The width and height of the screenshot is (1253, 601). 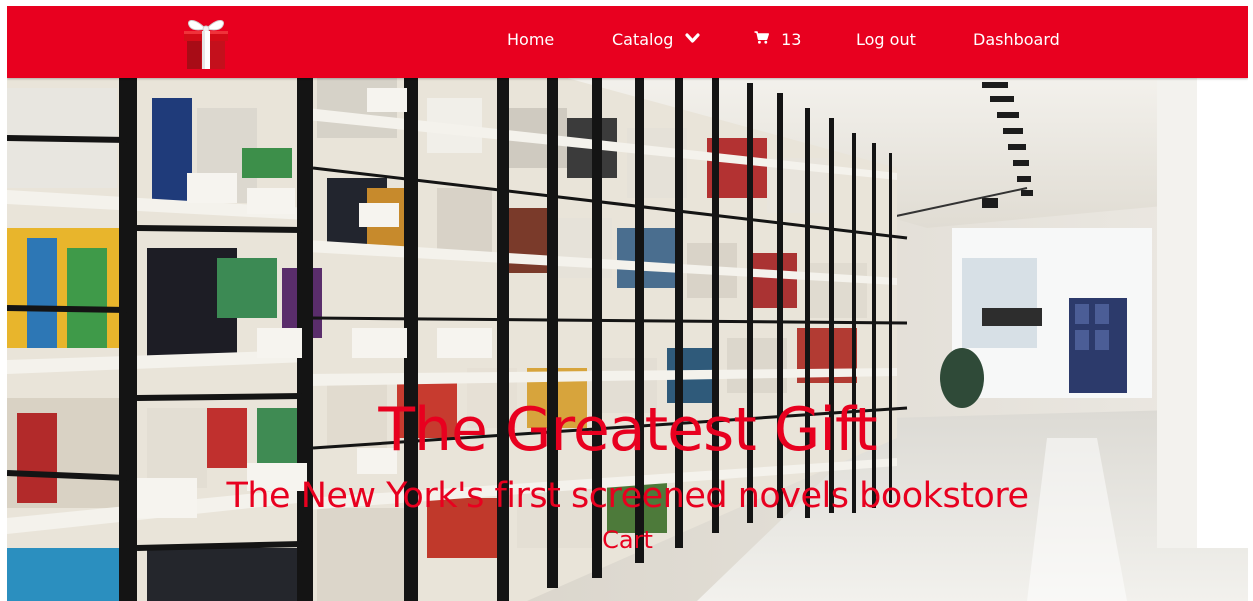 I want to click on nav-dashboard-label: Dashboard, so click(x=1016, y=39).